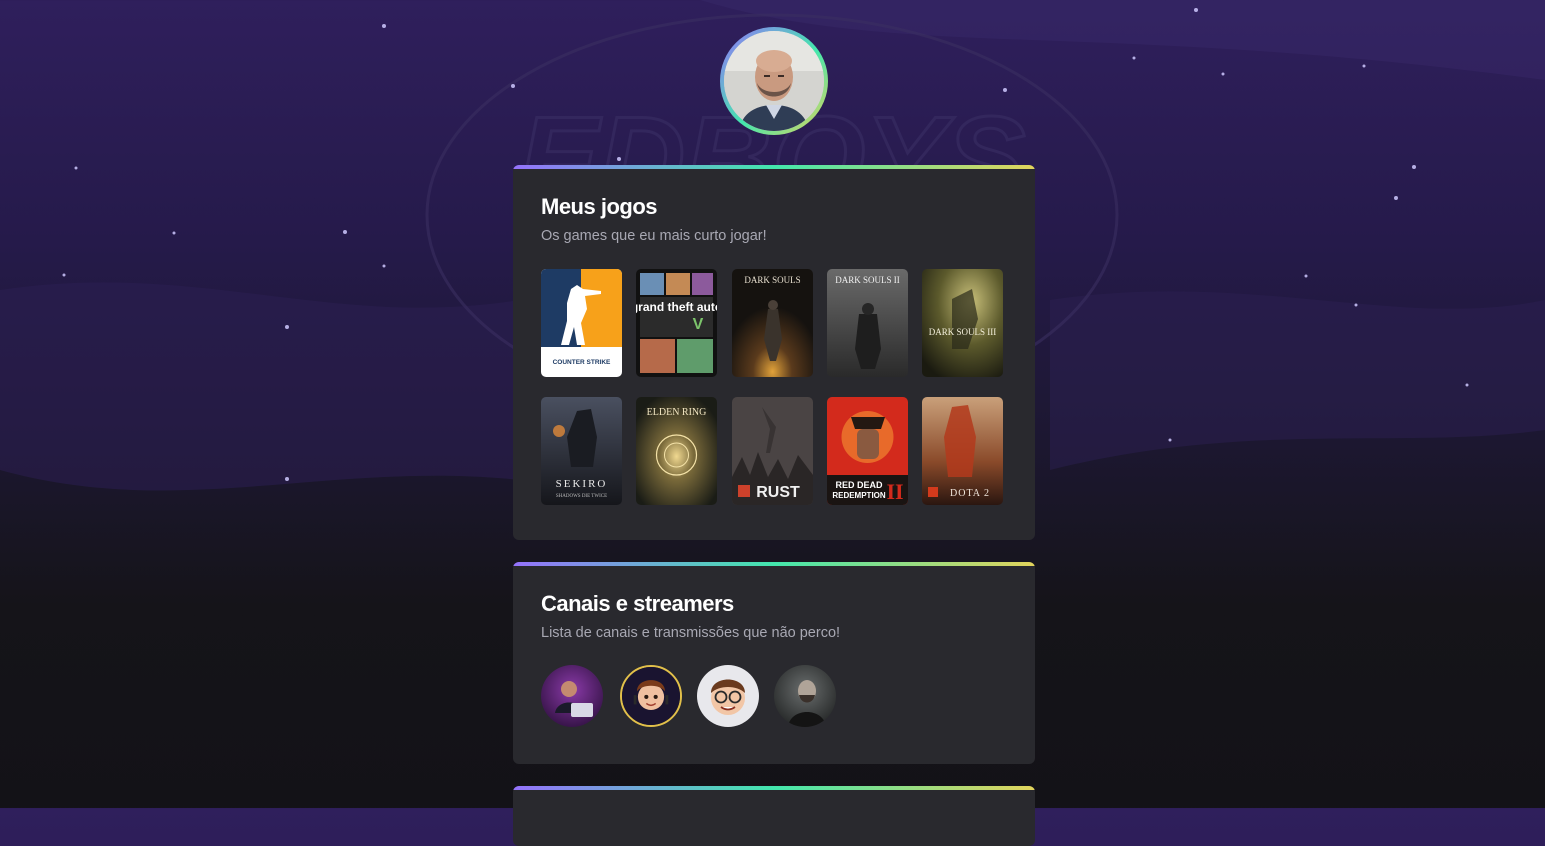 The width and height of the screenshot is (1545, 846). What do you see at coordinates (651, 696) in the screenshot?
I see `streamer-avatar-2-icon` at bounding box center [651, 696].